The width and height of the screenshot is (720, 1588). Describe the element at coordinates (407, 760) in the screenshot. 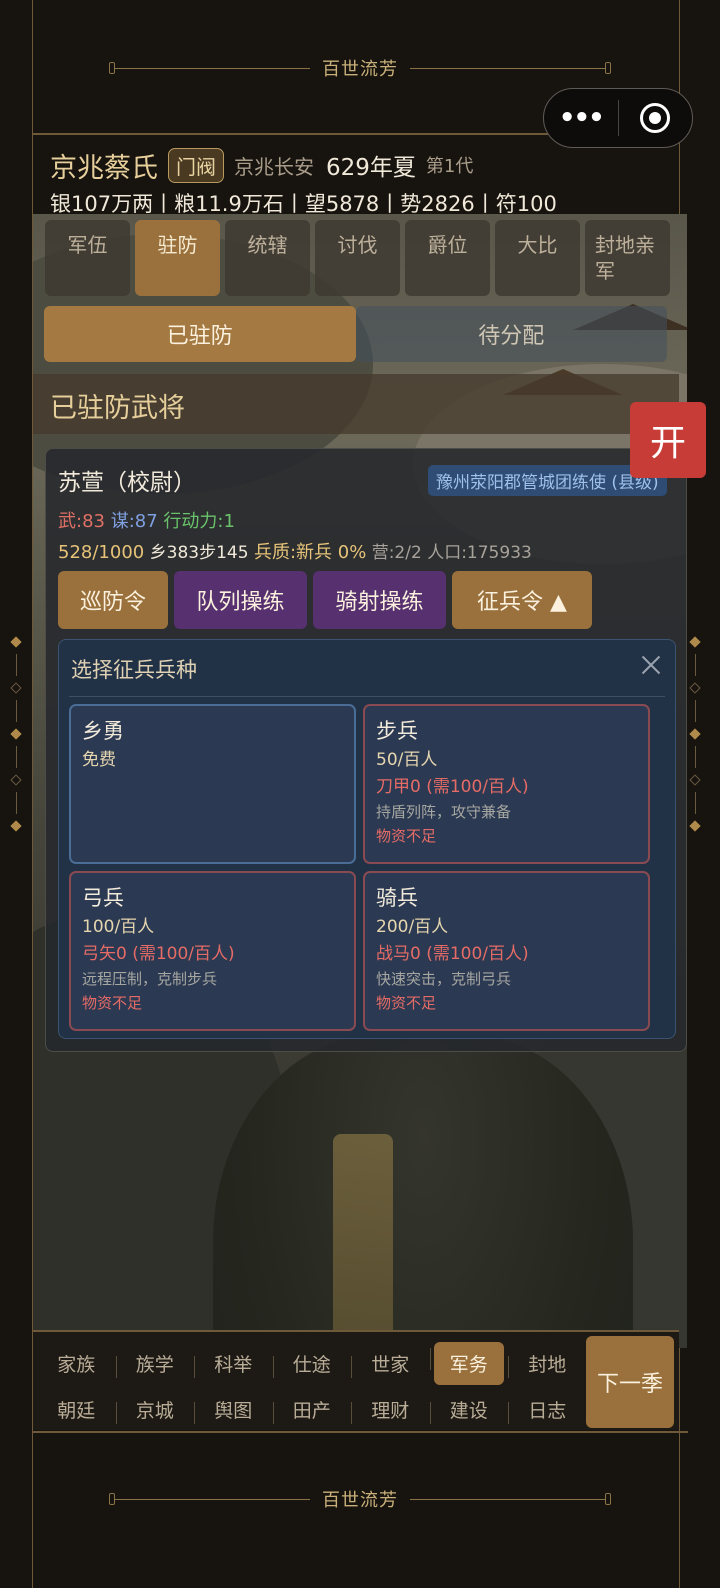

I see `option-cost: 50/百人` at that location.